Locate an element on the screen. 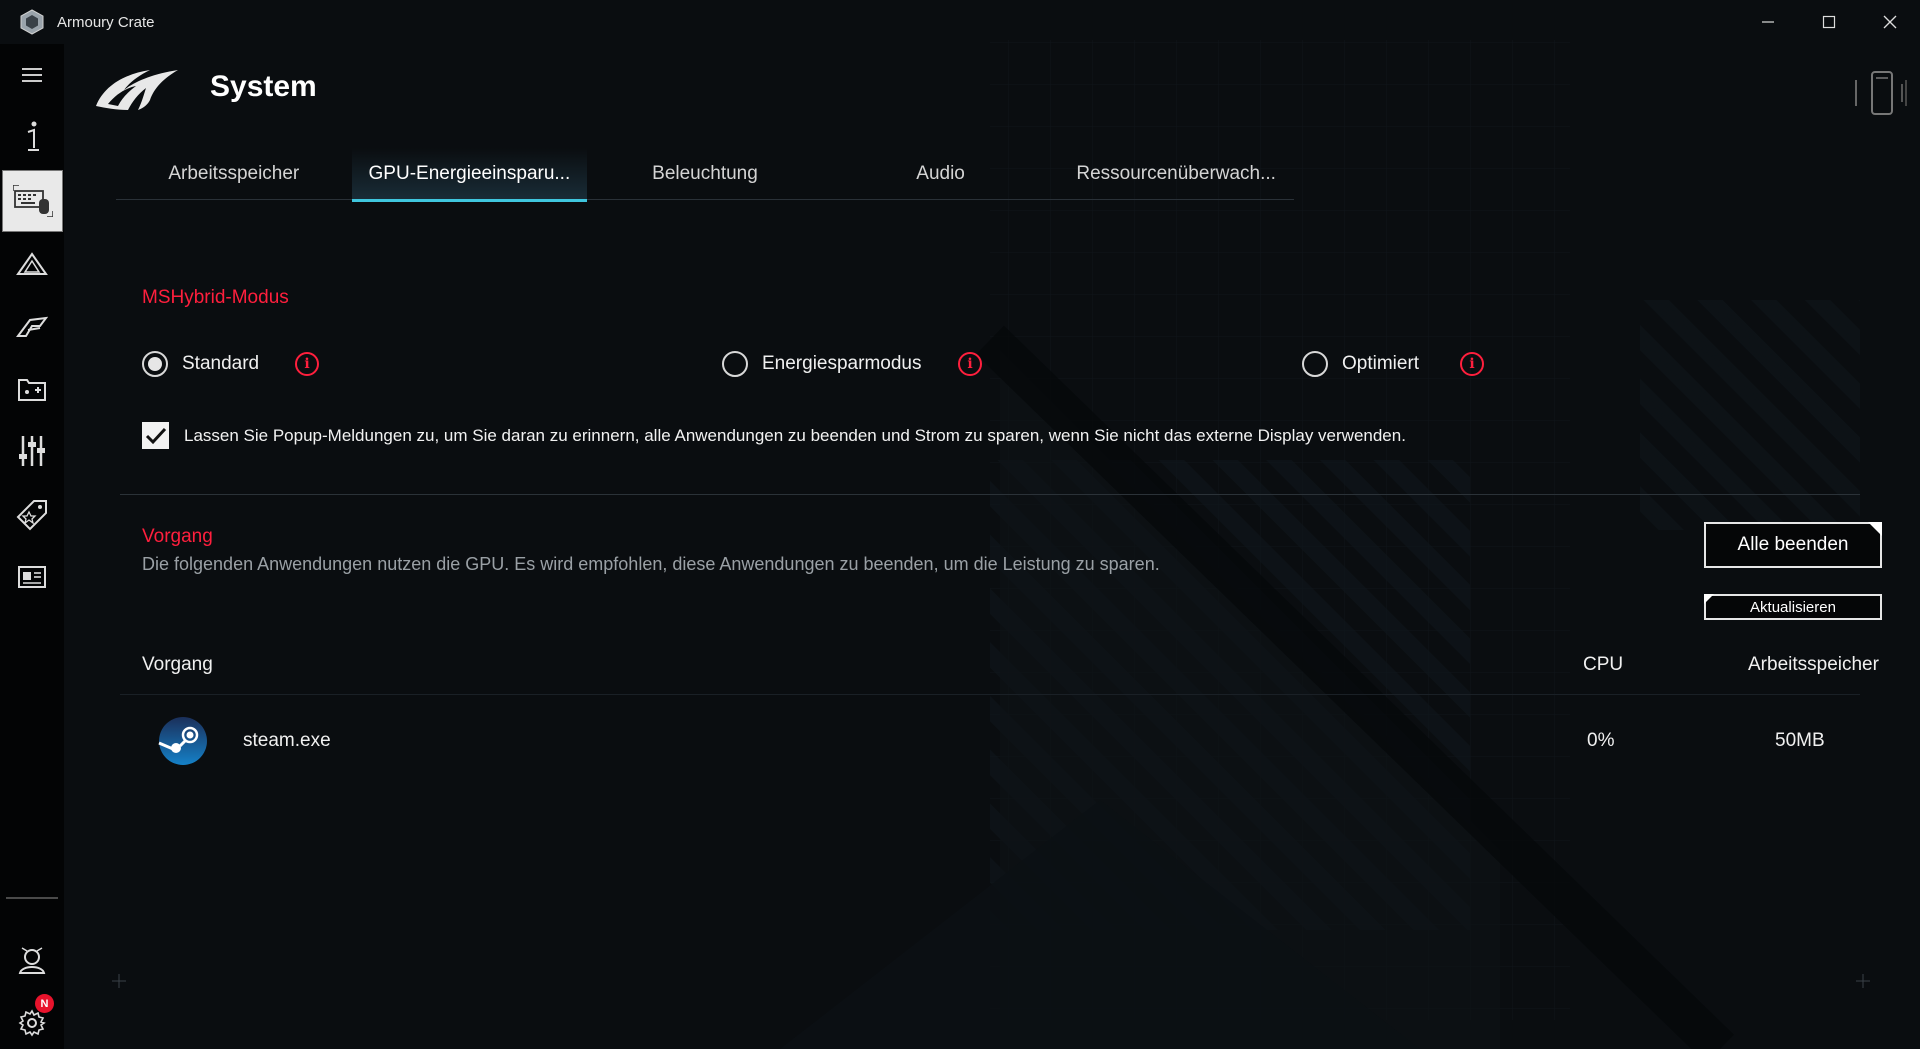 The width and height of the screenshot is (1920, 1049). energiesparmodus-info-icon: i is located at coordinates (970, 364).